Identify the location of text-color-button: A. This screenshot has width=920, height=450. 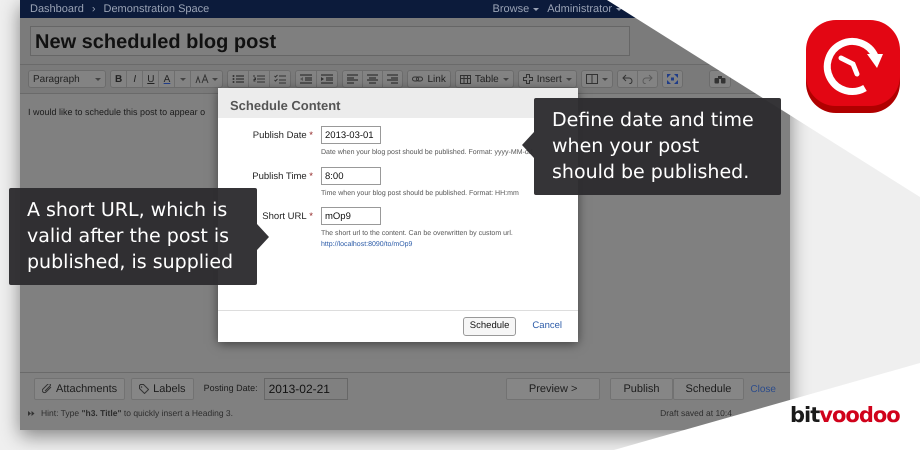
(167, 79).